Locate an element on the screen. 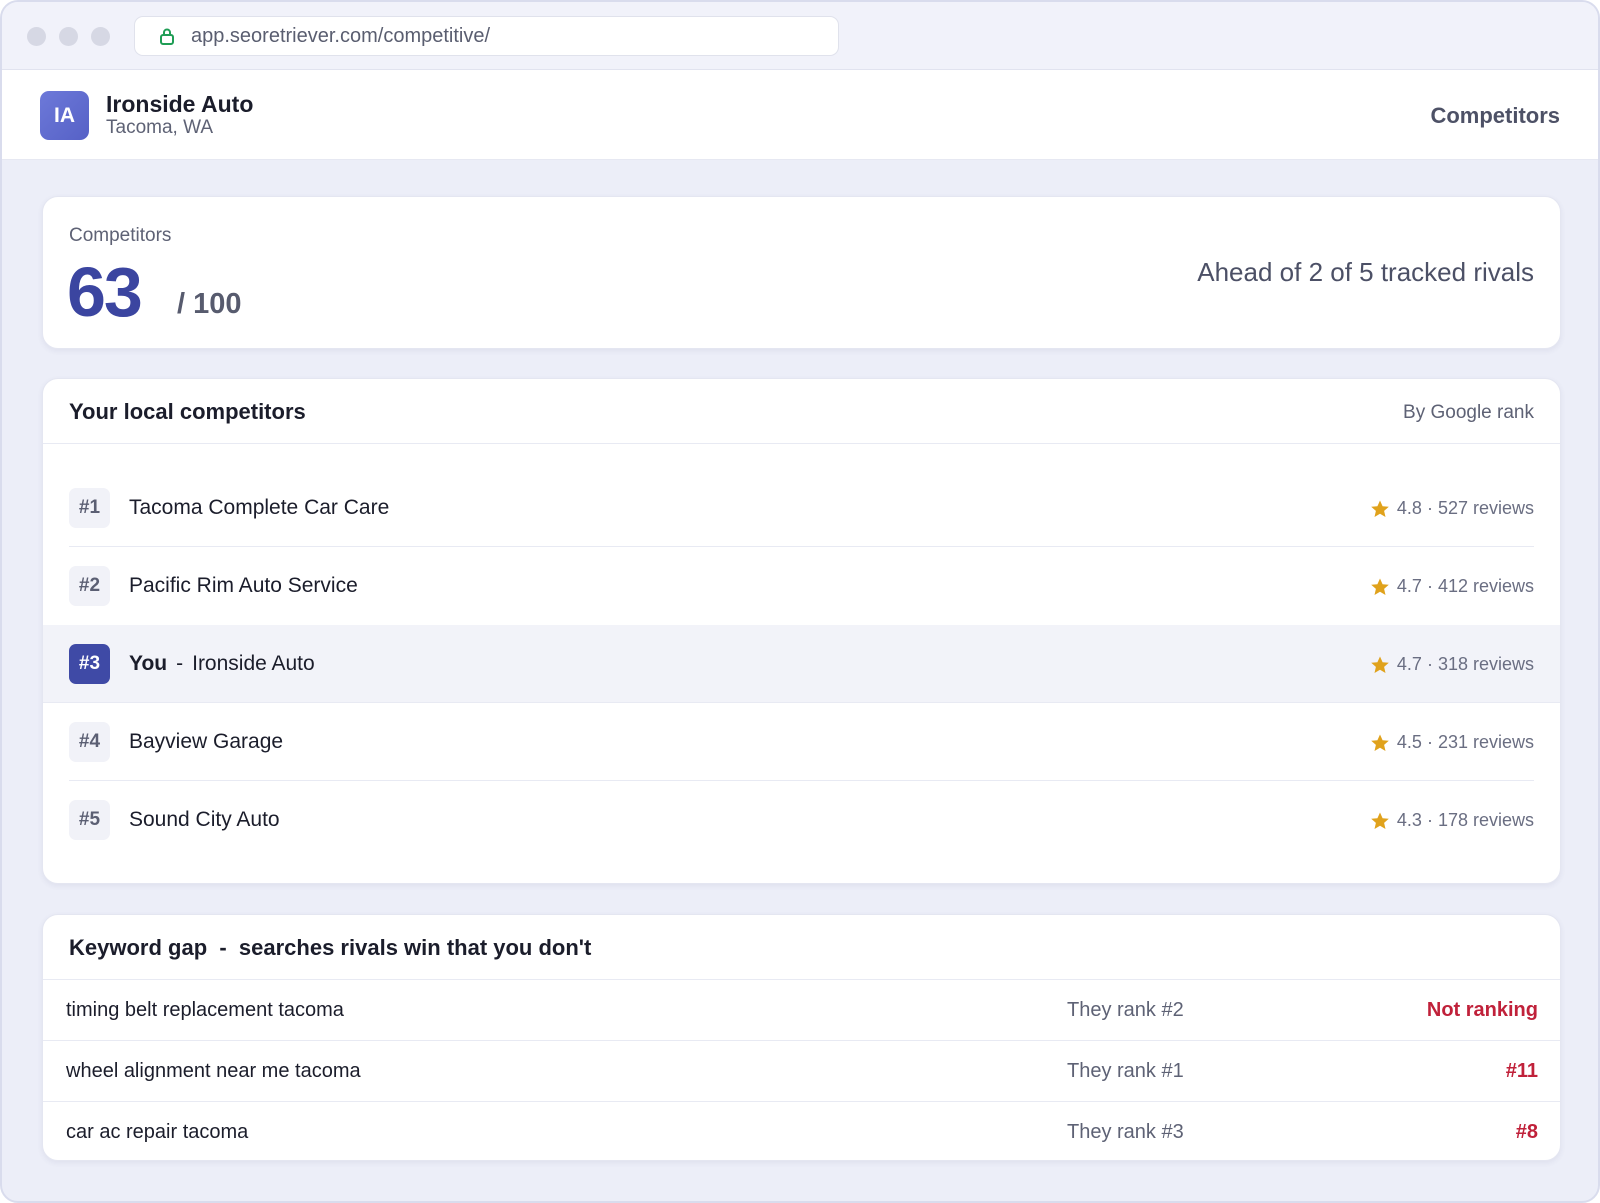 This screenshot has height=1203, width=1600. keyword-row: car ac repair tacoma They rank #3 #8 is located at coordinates (801, 1132).